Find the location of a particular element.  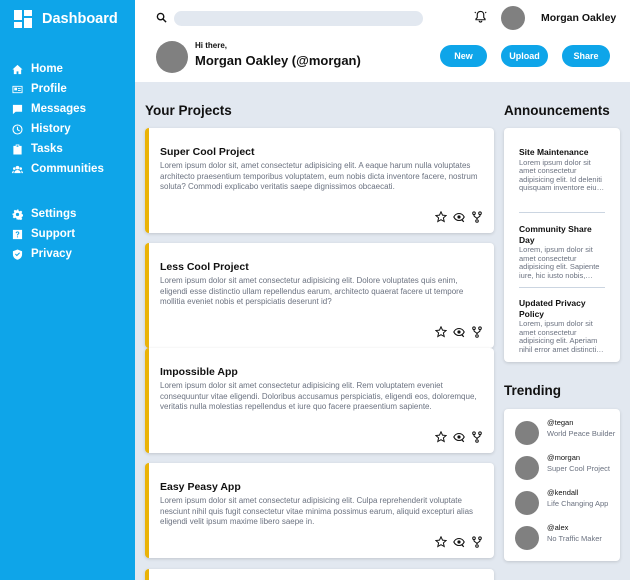

sidebar-item-communities: Communities is located at coordinates (67, 169).